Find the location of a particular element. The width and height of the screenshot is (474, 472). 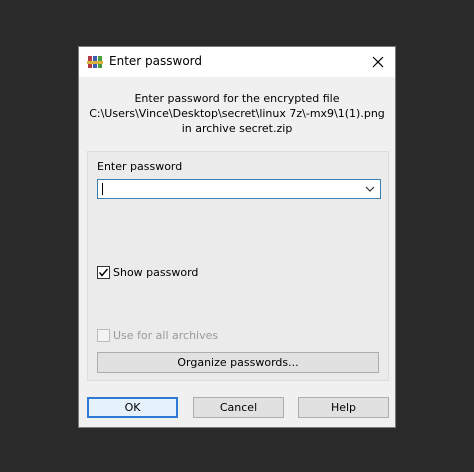

checkmark-icon is located at coordinates (103, 272).